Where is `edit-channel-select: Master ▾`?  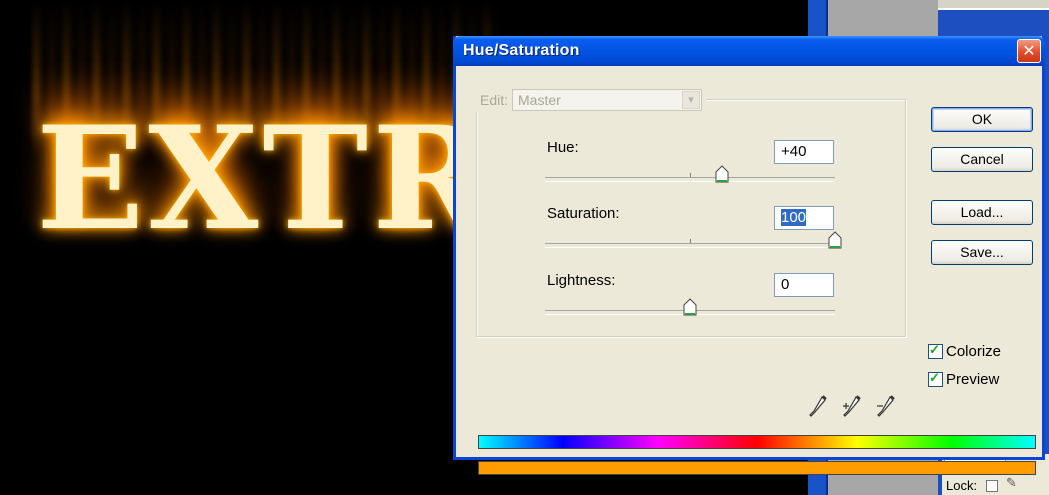
edit-channel-select: Master ▾ is located at coordinates (607, 100).